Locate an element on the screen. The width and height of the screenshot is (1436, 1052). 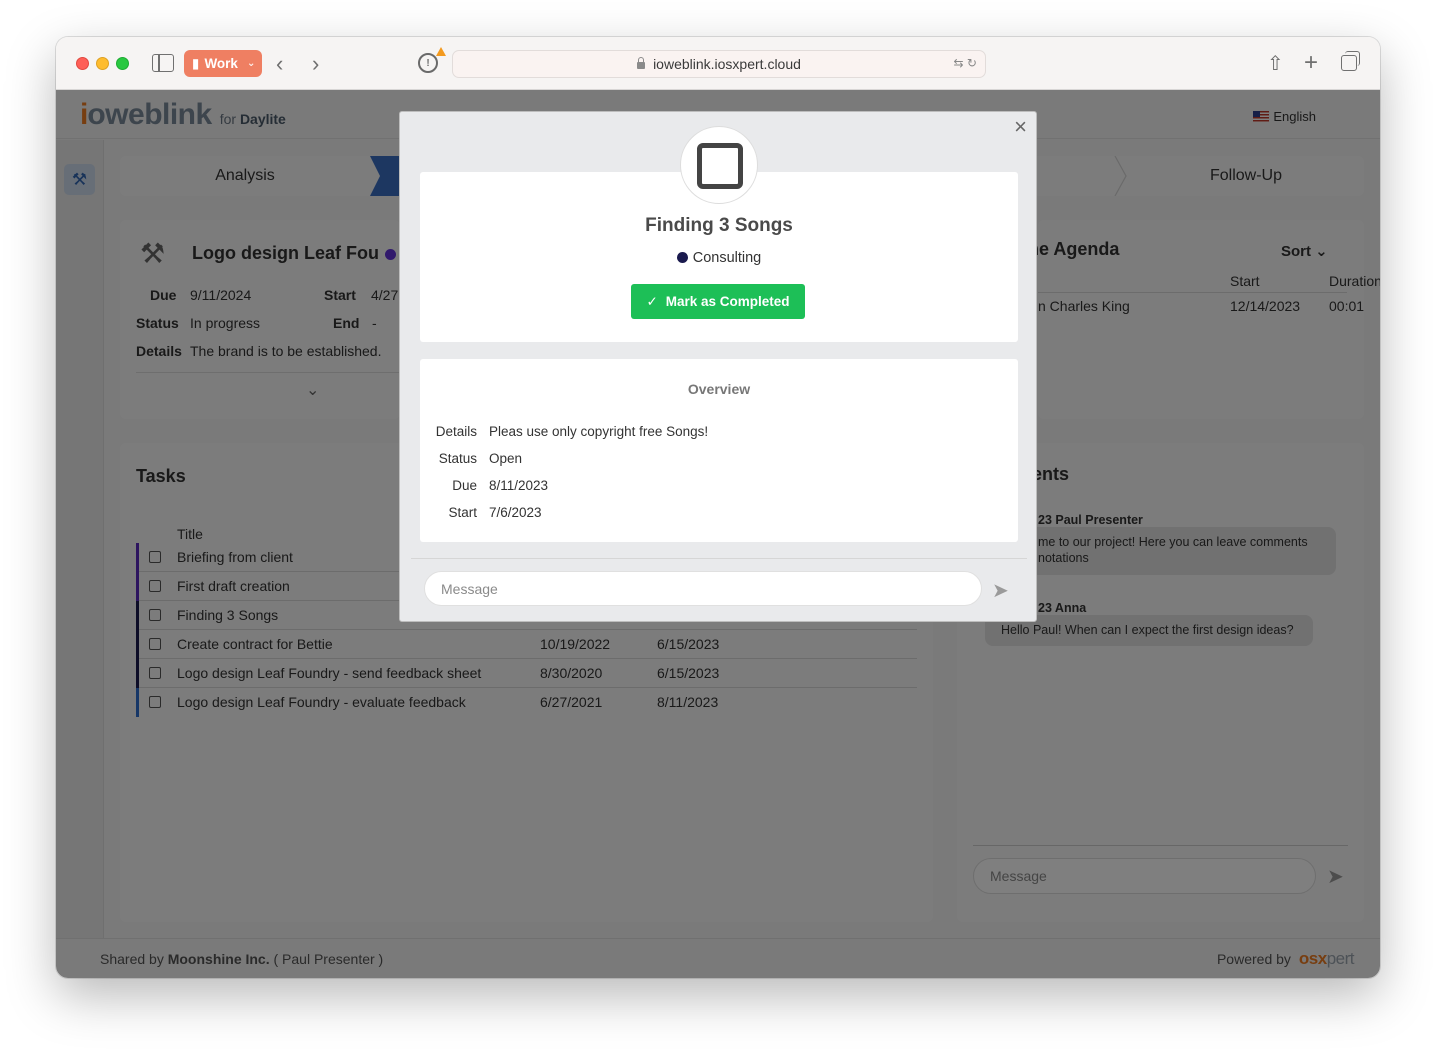
modal-category: Consulting is located at coordinates (719, 258).